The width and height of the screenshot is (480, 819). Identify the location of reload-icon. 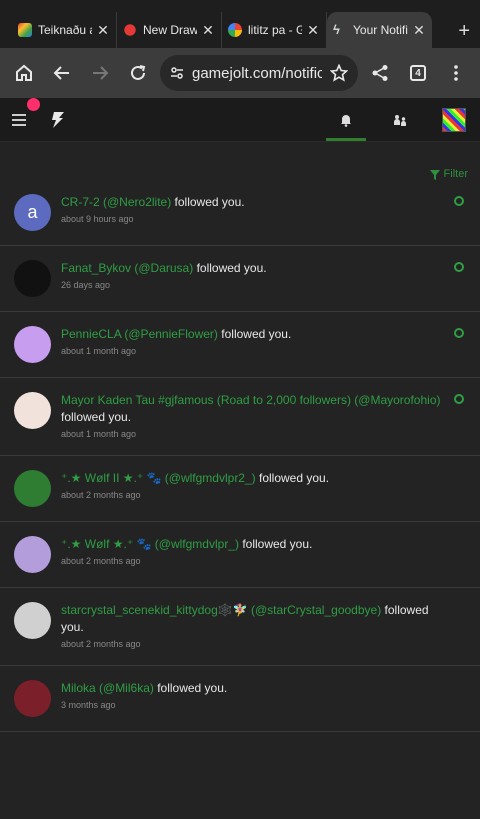
(138, 72).